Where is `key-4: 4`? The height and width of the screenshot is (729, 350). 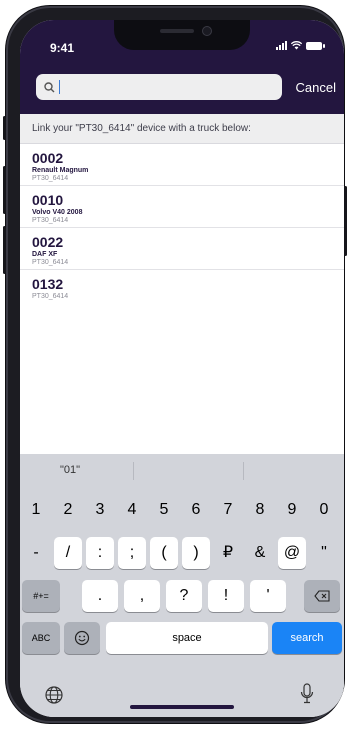
key-4: 4 is located at coordinates (132, 510).